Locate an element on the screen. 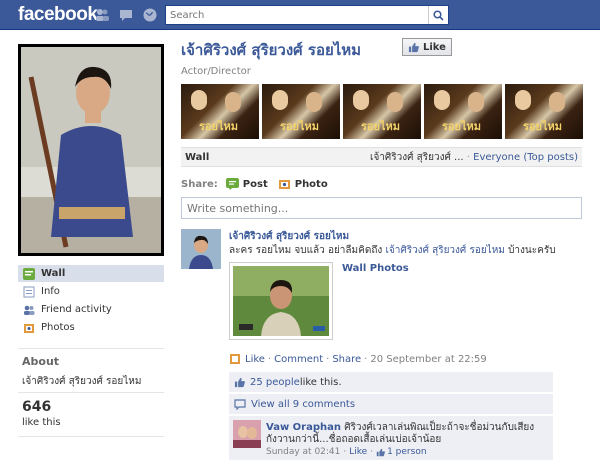  messages-icon is located at coordinates (126, 15).